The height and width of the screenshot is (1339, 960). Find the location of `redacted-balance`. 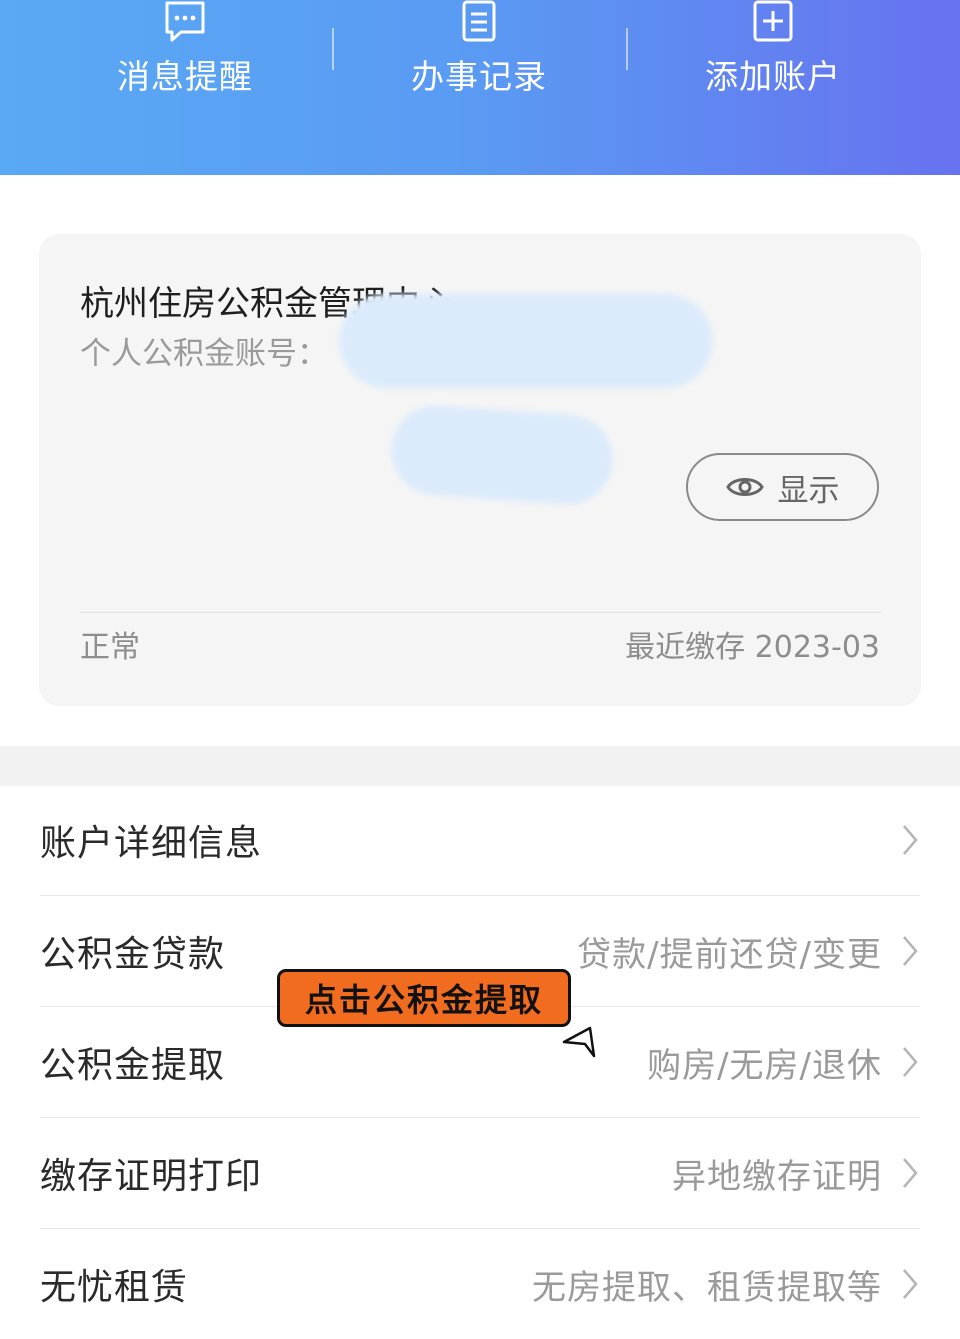

redacted-balance is located at coordinates (502, 455).